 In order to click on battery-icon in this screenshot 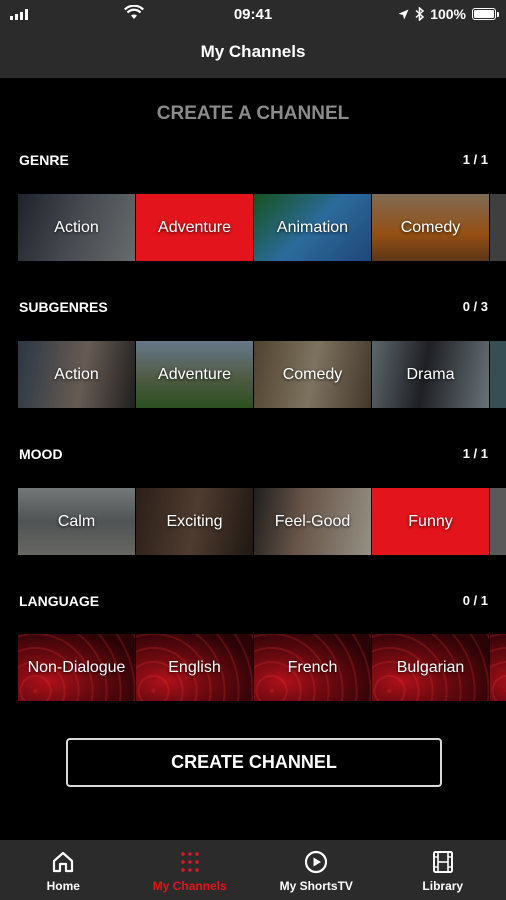, I will do `click(485, 14)`.